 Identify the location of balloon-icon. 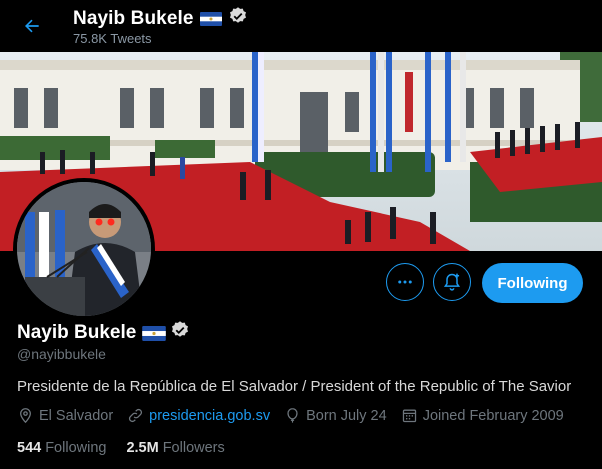
(292, 415).